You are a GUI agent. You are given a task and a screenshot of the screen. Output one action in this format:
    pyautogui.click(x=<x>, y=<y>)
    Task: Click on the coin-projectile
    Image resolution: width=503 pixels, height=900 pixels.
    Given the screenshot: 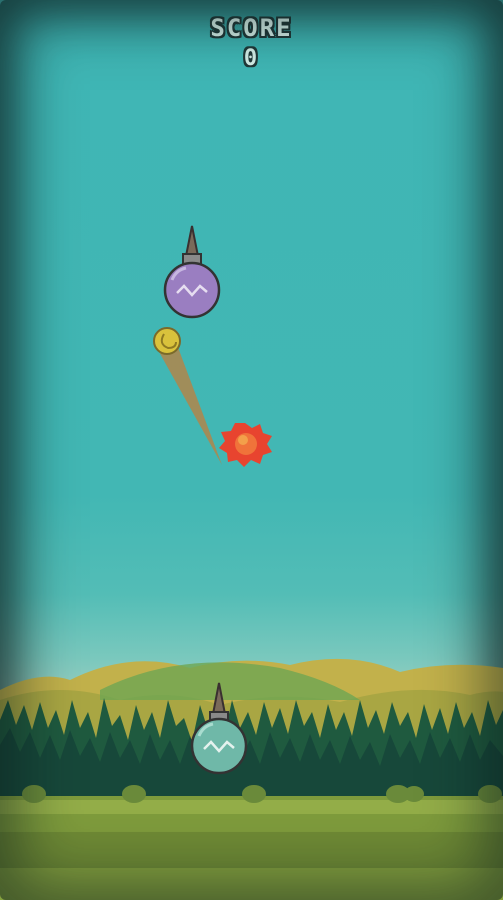 What is the action you would take?
    pyautogui.click(x=167, y=341)
    